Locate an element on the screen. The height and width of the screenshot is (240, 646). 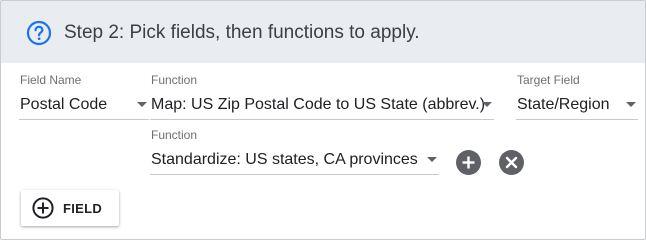
field-name-select: Postal Code is located at coordinates (84, 105).